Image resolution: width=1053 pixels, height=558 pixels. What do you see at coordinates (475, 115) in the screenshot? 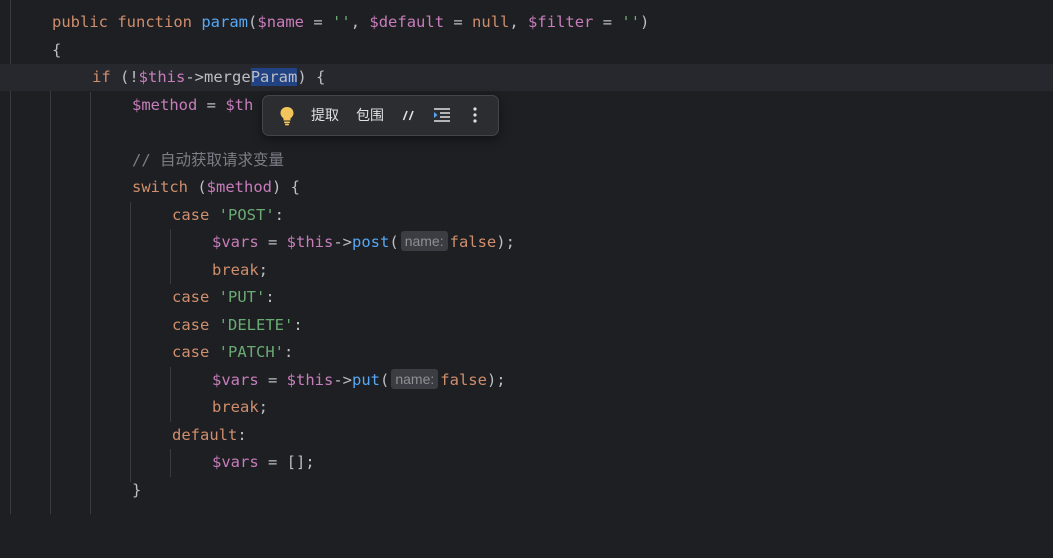
I see `more-vertical-icon` at bounding box center [475, 115].